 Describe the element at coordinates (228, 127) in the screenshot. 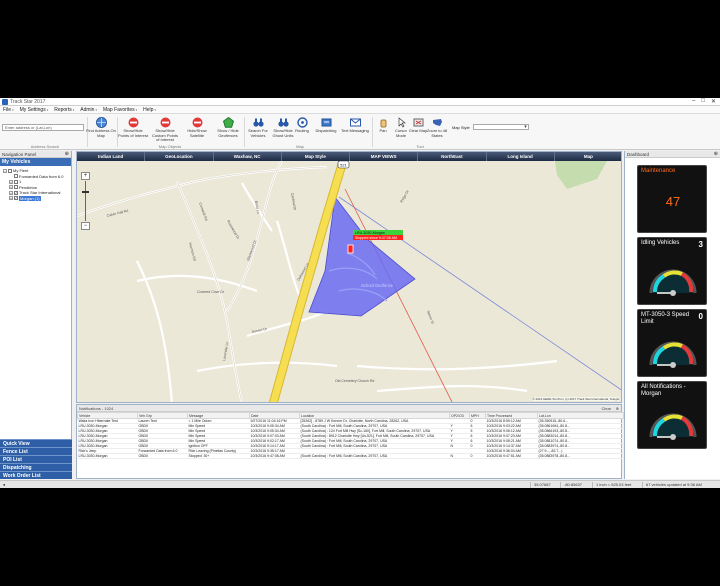

I see `show-hide-geofences-button: Show / Hide Geofences` at that location.